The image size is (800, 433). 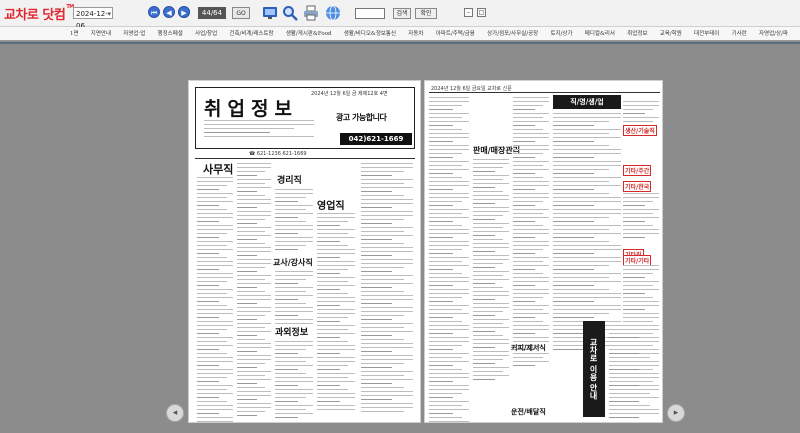 What do you see at coordinates (309, 33) in the screenshot?
I see `menu-item: 생활/게시판&Food` at bounding box center [309, 33].